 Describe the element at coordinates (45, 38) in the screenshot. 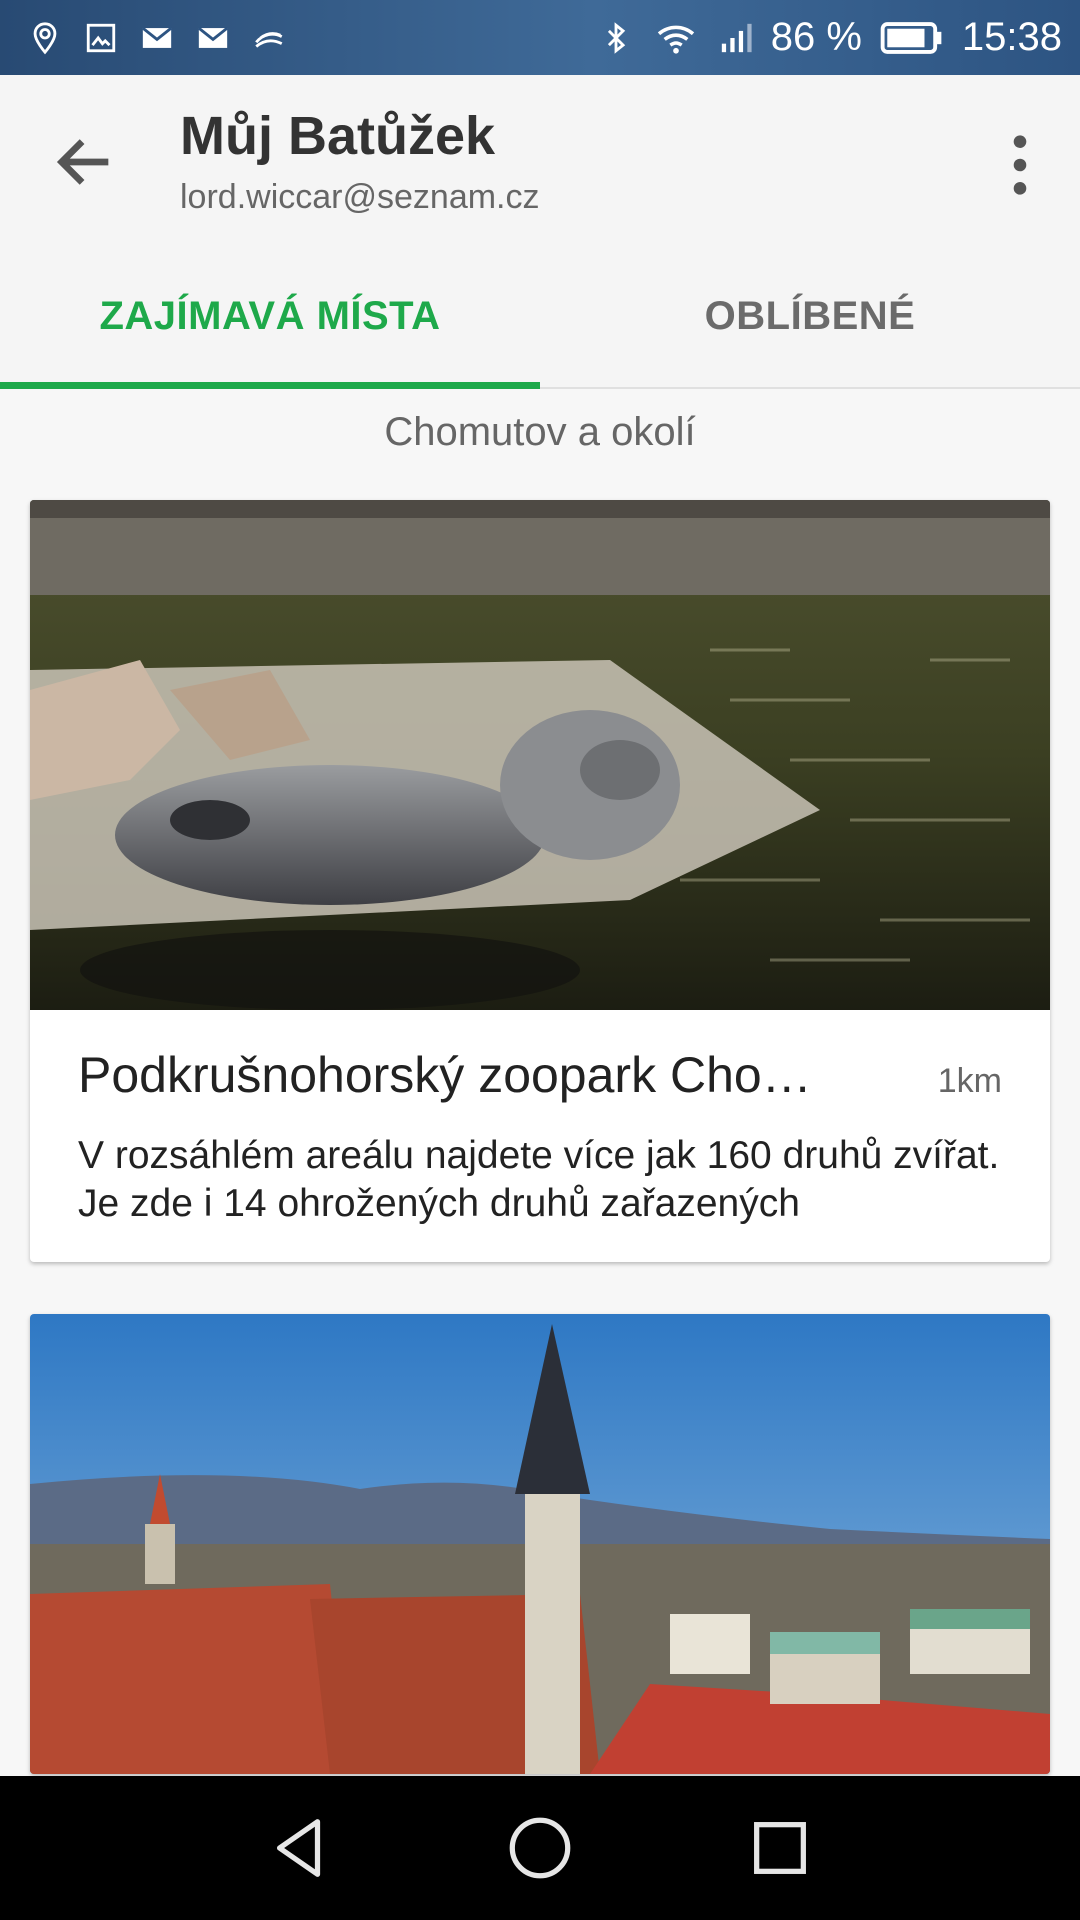

I see `location-icon` at that location.